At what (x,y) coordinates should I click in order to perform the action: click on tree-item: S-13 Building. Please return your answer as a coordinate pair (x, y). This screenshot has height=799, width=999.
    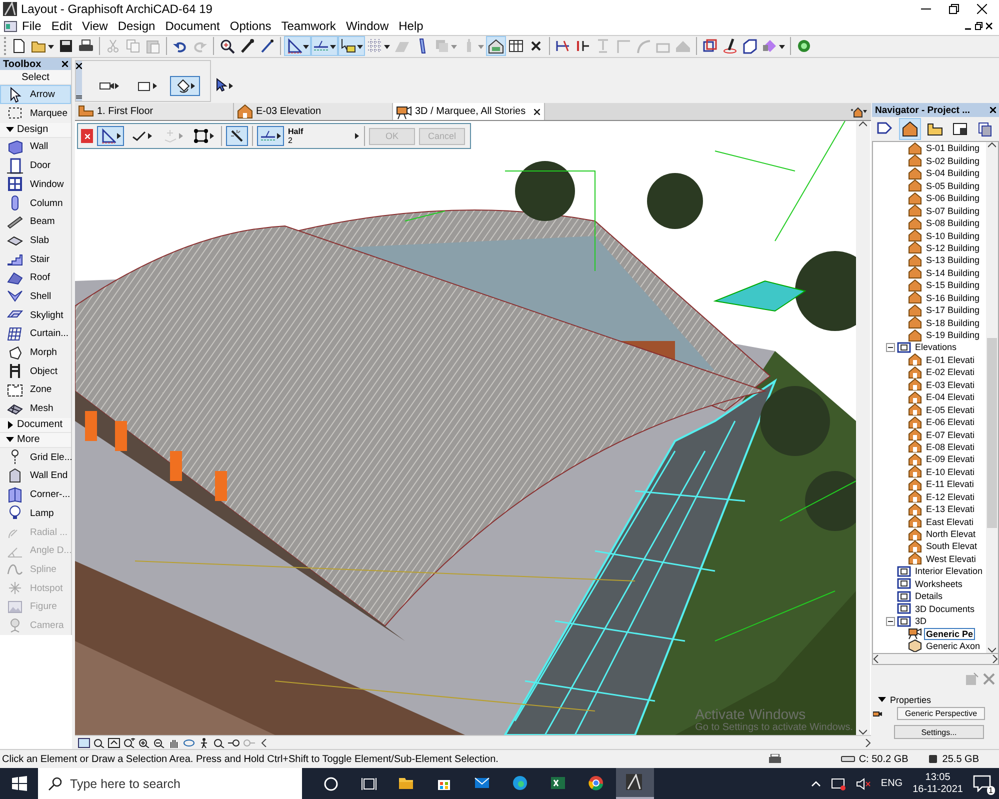
    Looking at the image, I should click on (953, 260).